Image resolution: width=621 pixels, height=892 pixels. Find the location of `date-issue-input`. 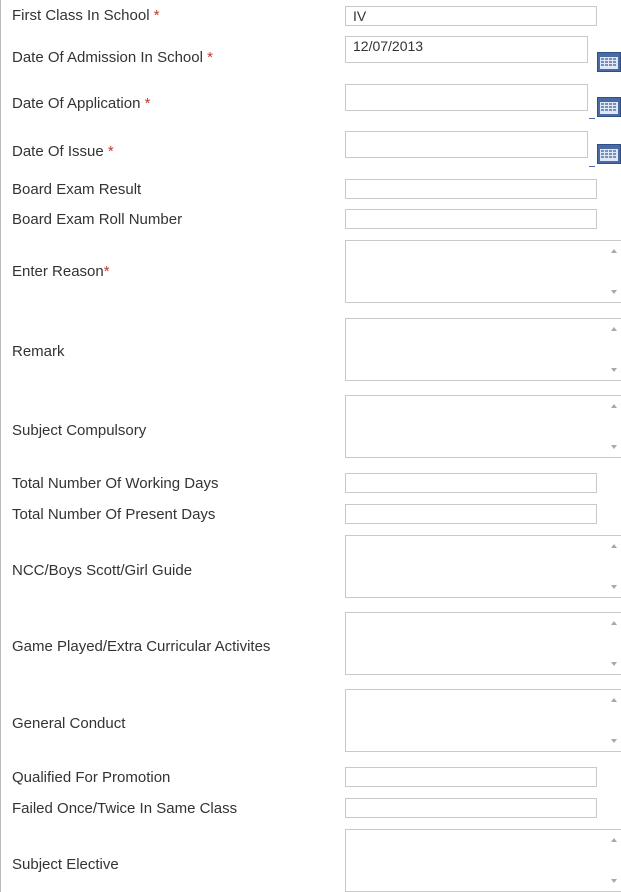

date-issue-input is located at coordinates (466, 144).